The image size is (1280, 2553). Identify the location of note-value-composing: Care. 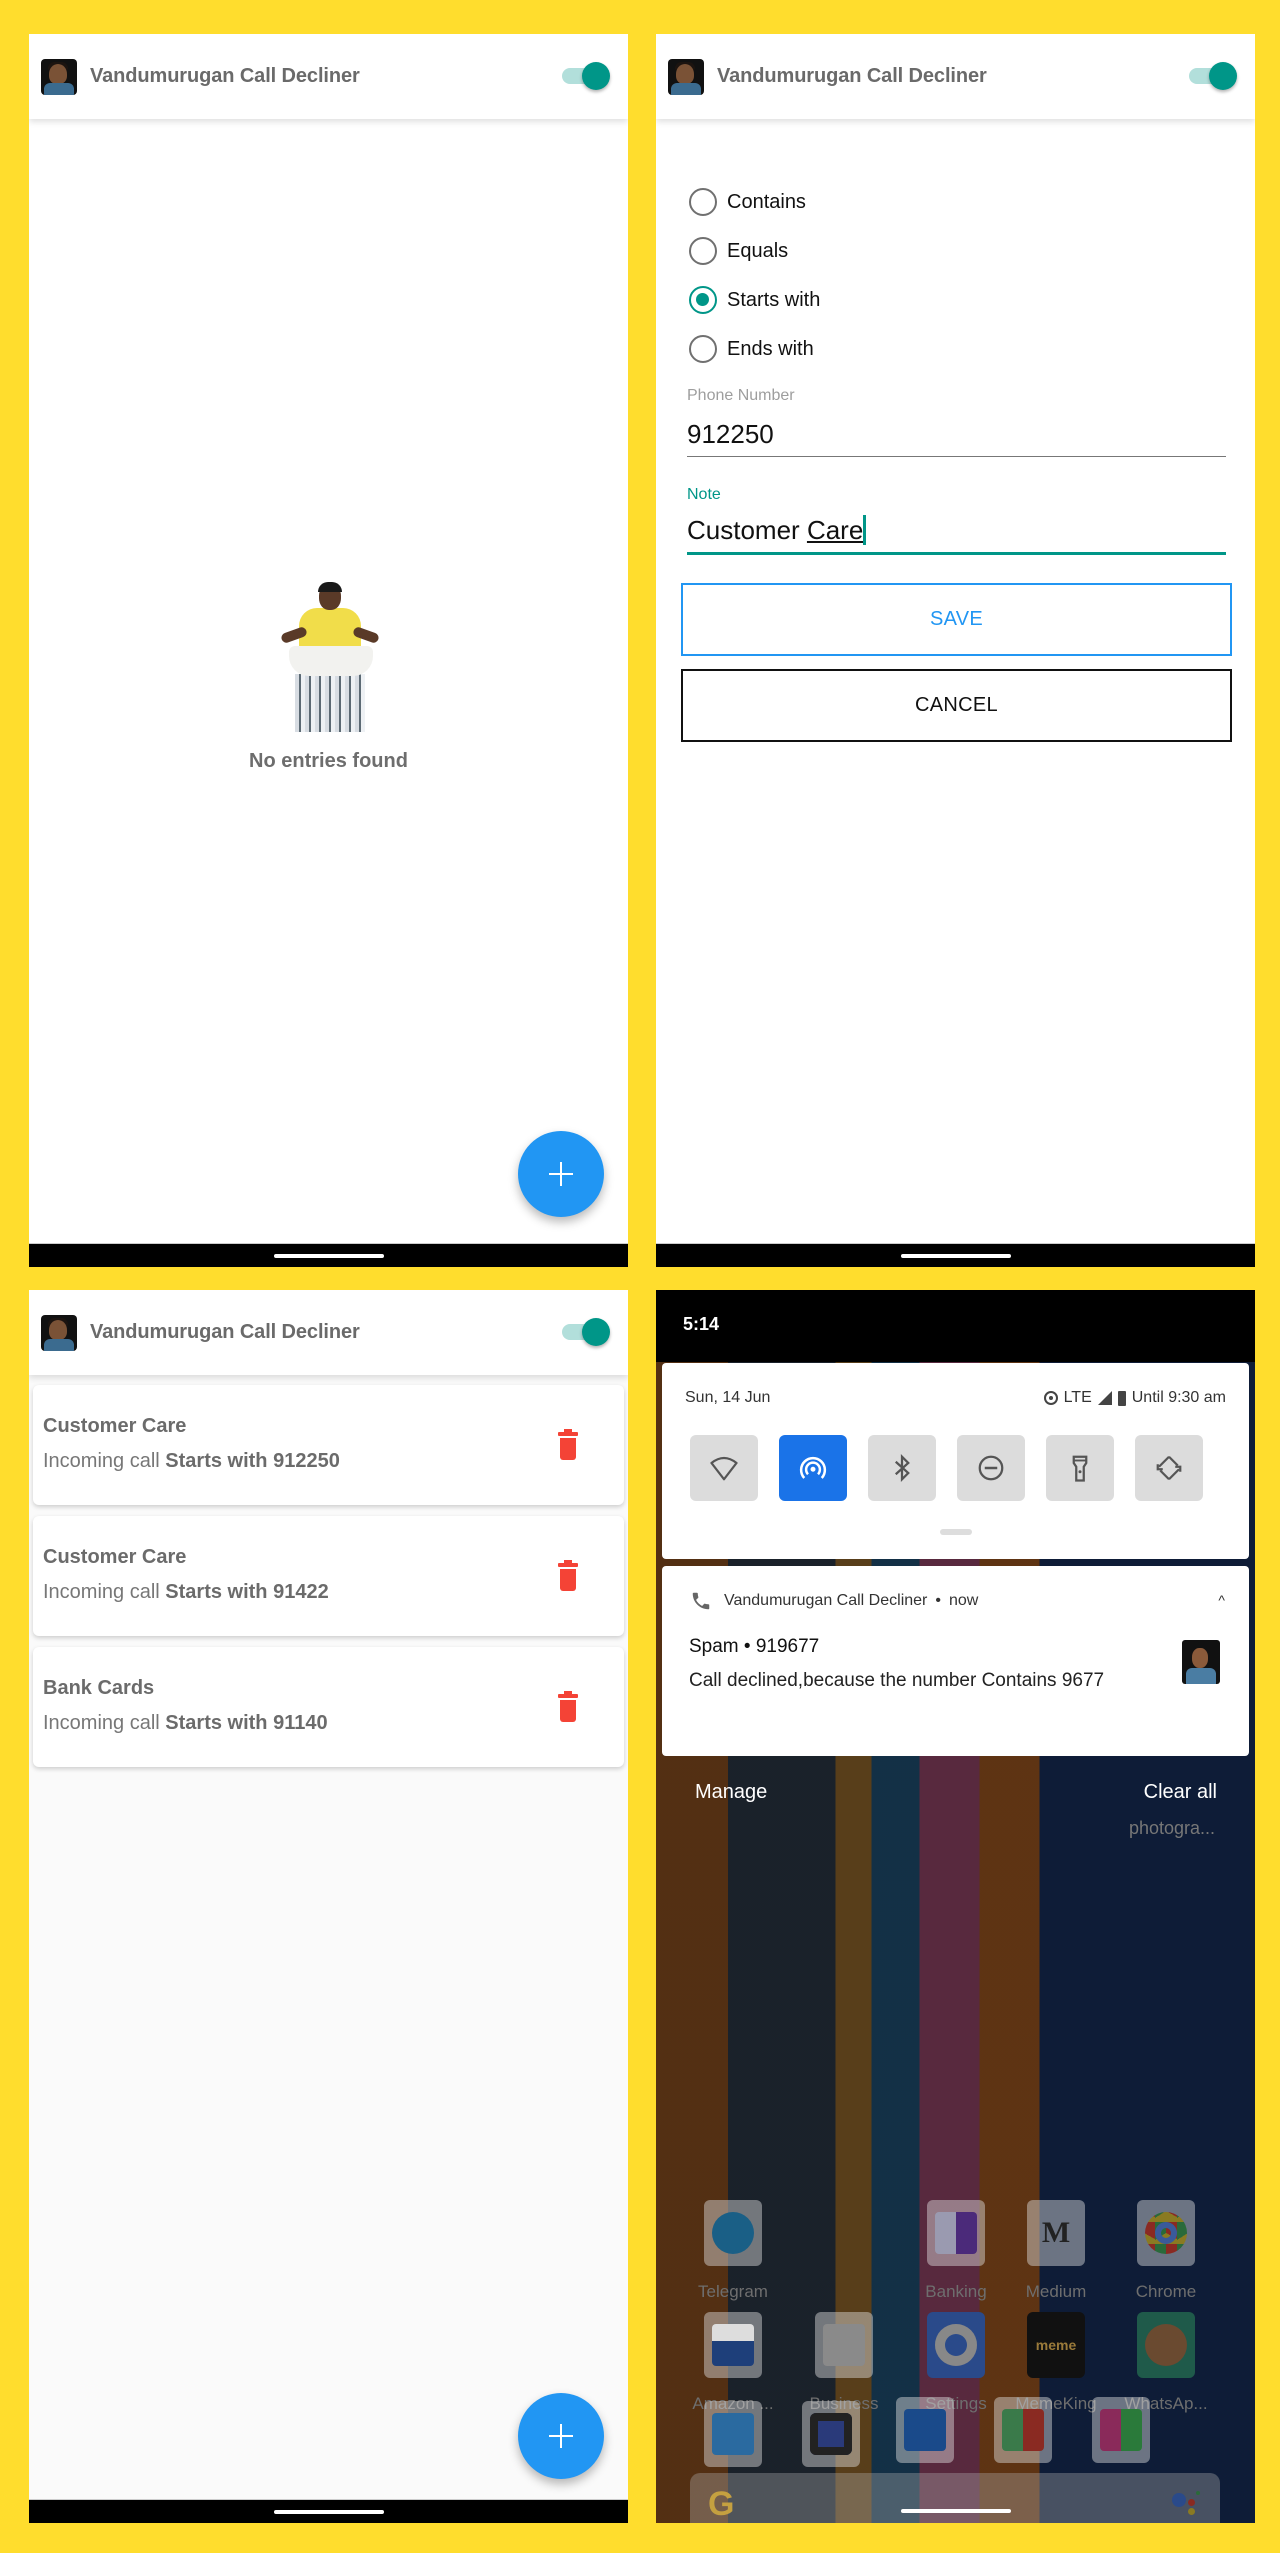
(835, 530).